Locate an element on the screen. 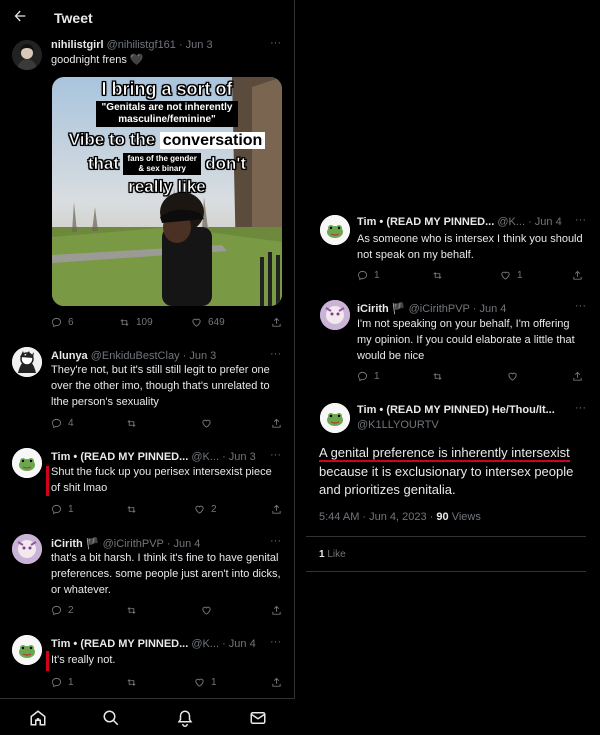 This screenshot has height=735, width=600. top-bar: Tweet is located at coordinates (147, 18).